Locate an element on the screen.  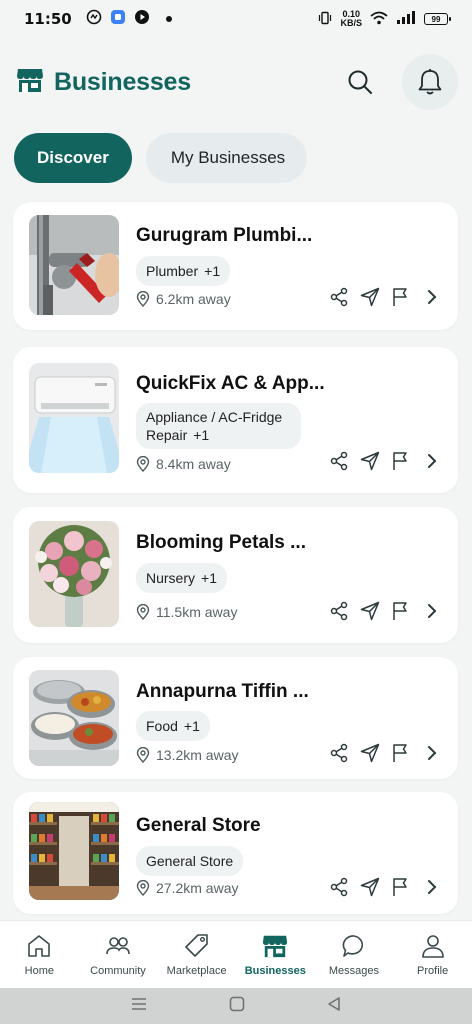
system-navigation-bar is located at coordinates (236, 1006).